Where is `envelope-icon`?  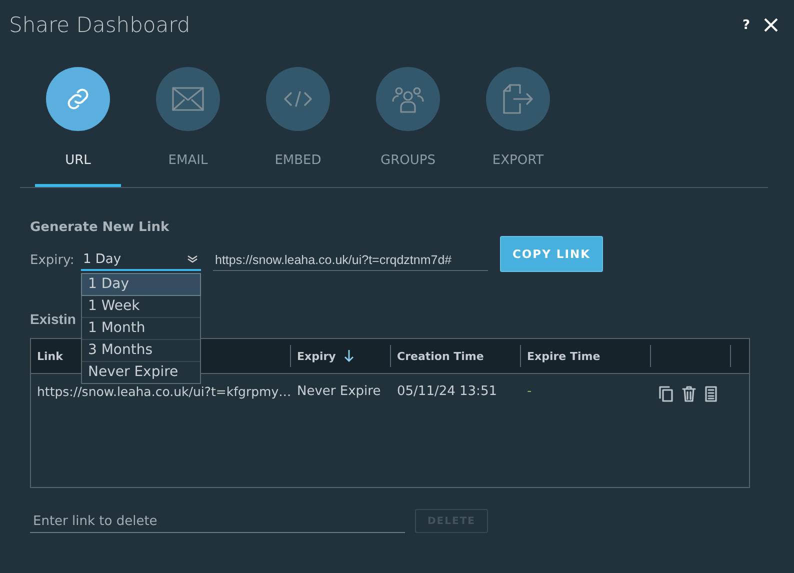
envelope-icon is located at coordinates (188, 99).